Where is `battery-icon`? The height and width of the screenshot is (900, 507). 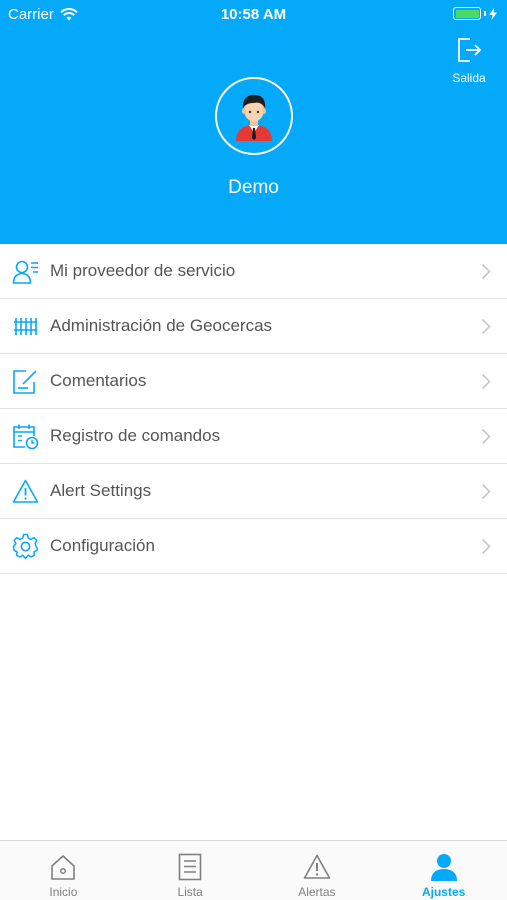
battery-icon is located at coordinates (467, 13).